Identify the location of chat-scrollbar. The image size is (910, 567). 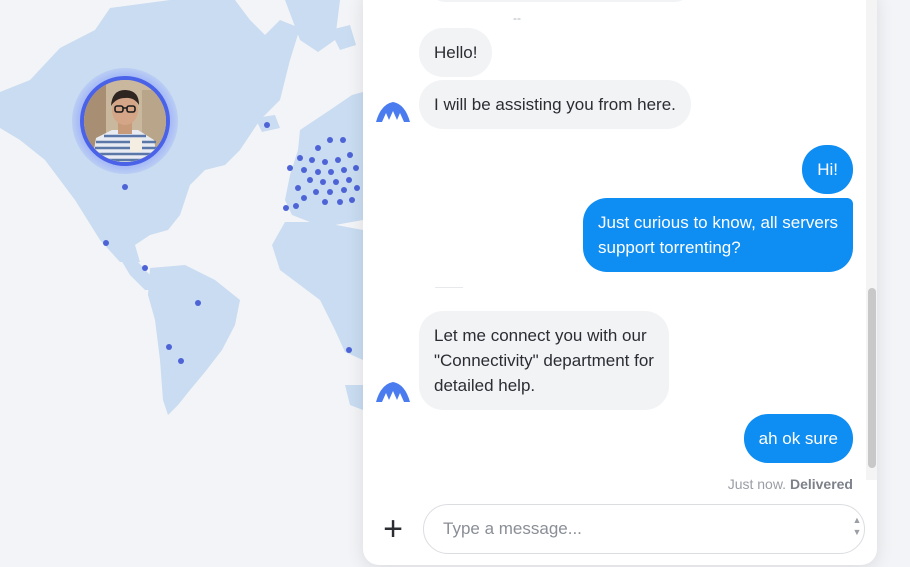
(871, 240).